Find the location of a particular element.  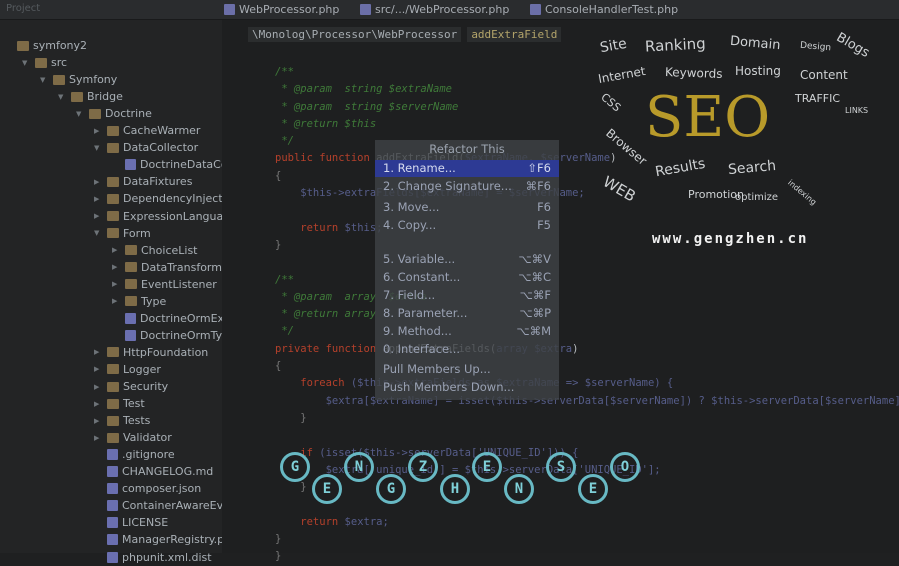

refactor-menu-item: 6. Constant... ⌥⌘C is located at coordinates (467, 277).